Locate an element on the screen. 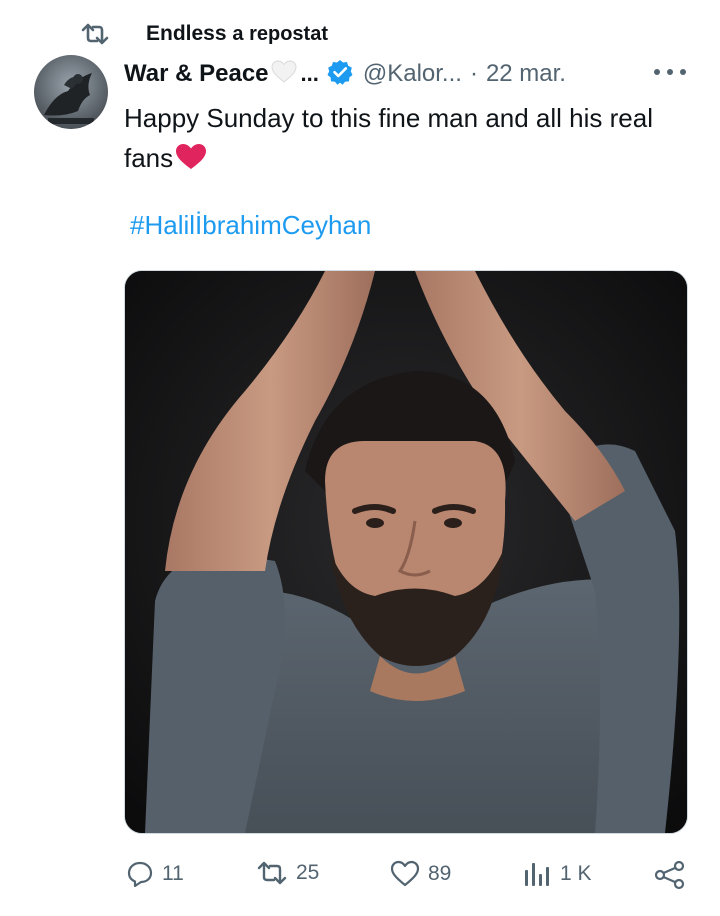  share-button is located at coordinates (674, 875).